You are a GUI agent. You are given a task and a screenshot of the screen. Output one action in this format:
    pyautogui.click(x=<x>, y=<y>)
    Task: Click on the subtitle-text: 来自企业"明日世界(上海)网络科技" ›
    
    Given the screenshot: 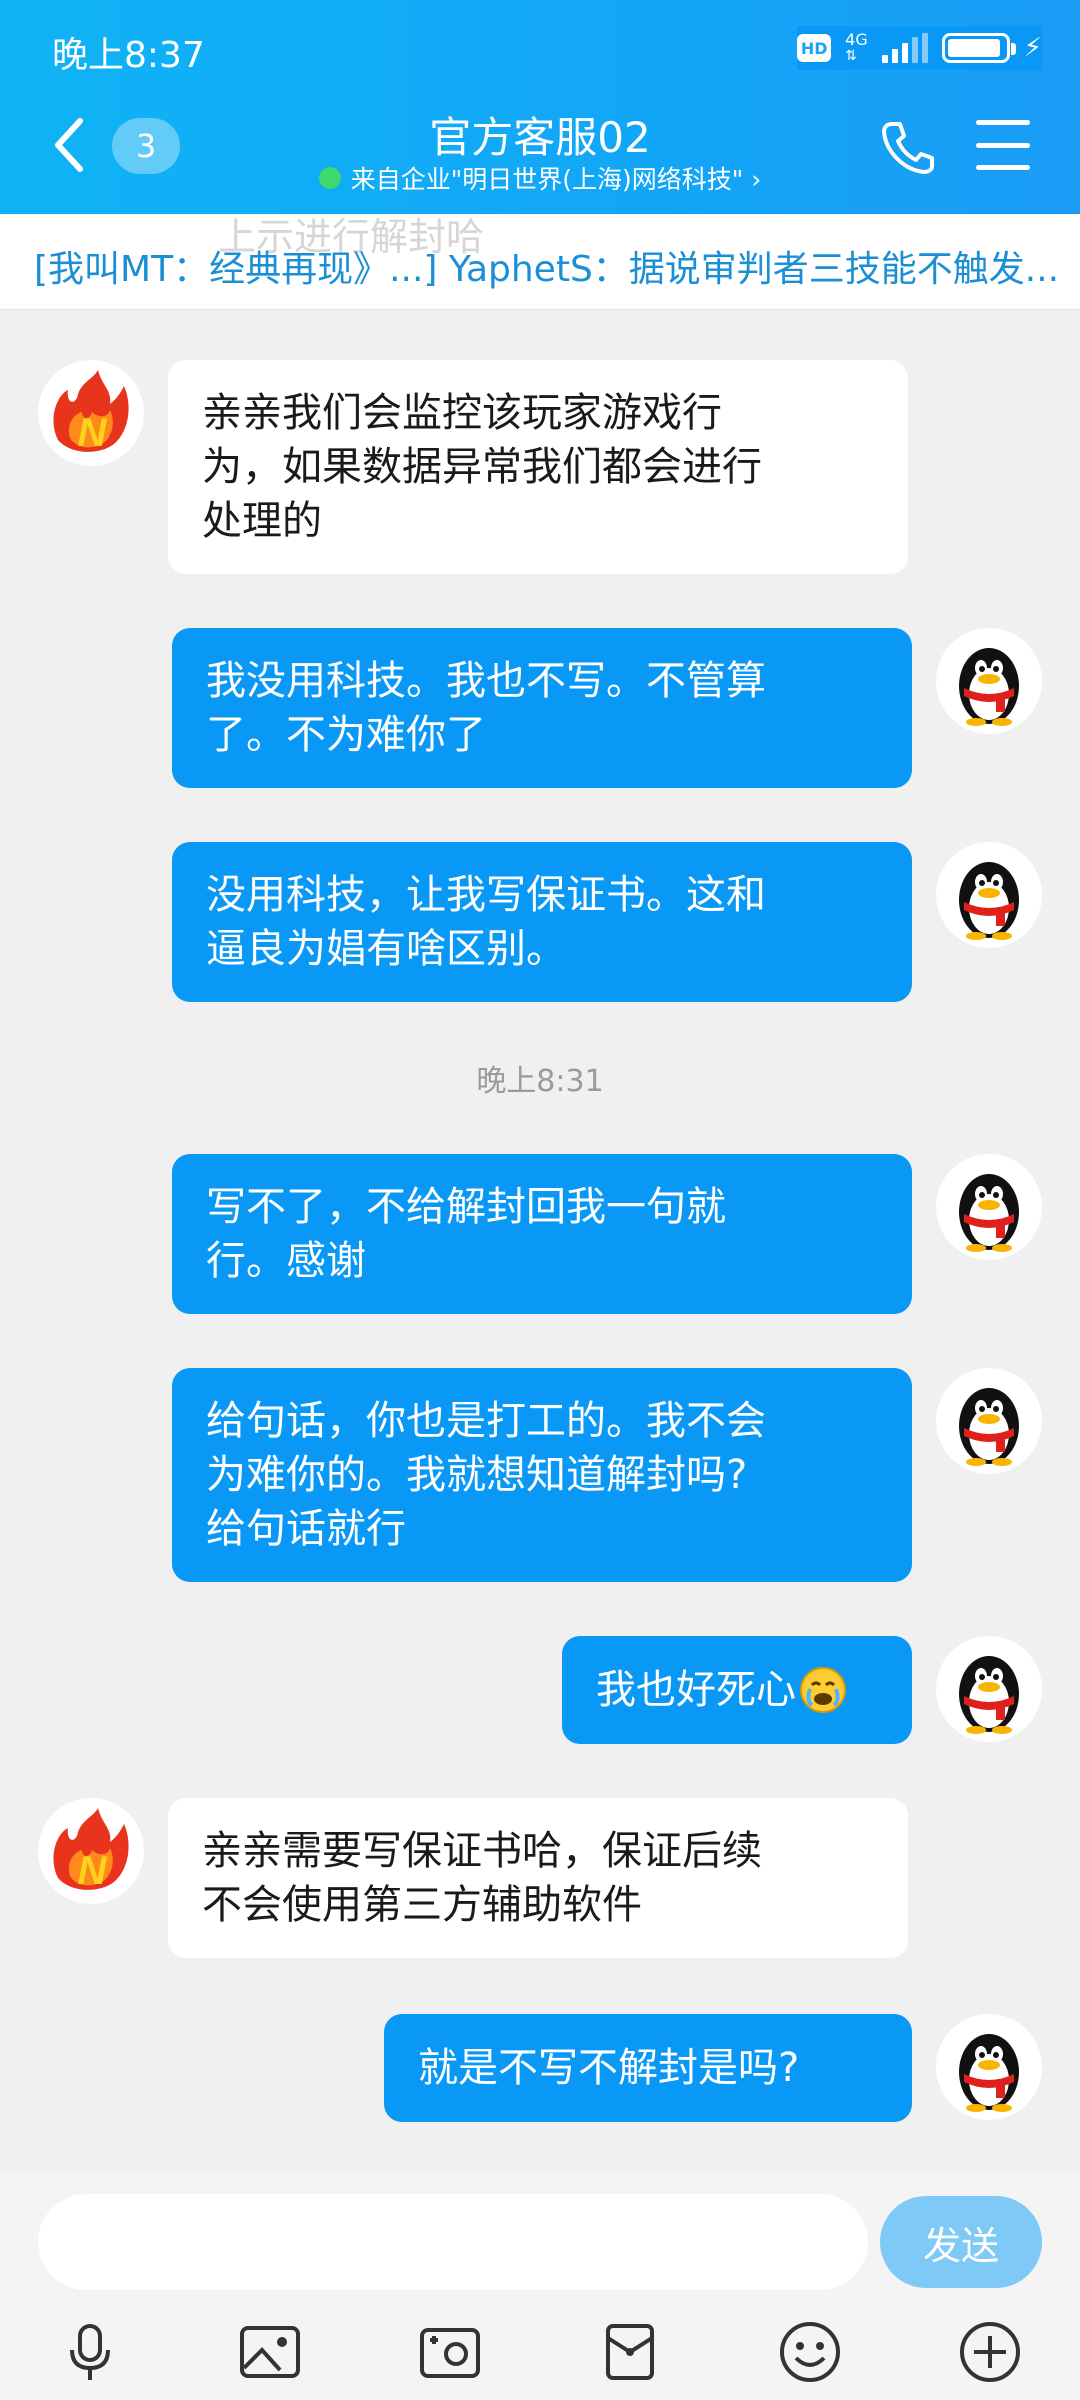 What is the action you would take?
    pyautogui.click(x=556, y=179)
    